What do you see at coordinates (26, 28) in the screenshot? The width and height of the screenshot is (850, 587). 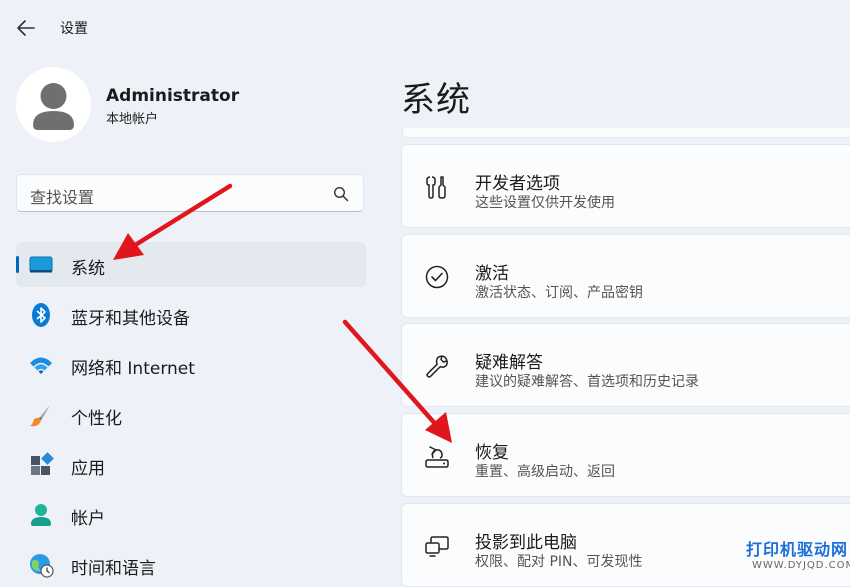 I see `back-arrow-icon` at bounding box center [26, 28].